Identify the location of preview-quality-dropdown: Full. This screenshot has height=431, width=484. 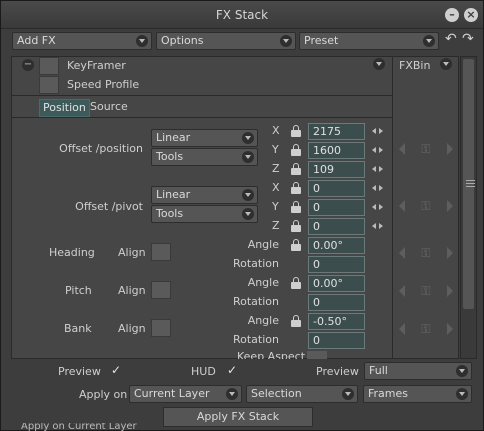
(418, 371).